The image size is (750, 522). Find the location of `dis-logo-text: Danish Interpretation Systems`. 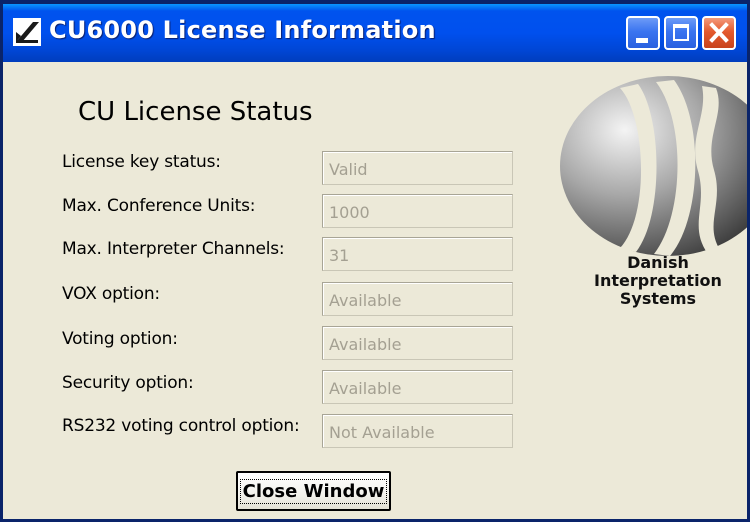

dis-logo-text: Danish Interpretation Systems is located at coordinates (658, 281).